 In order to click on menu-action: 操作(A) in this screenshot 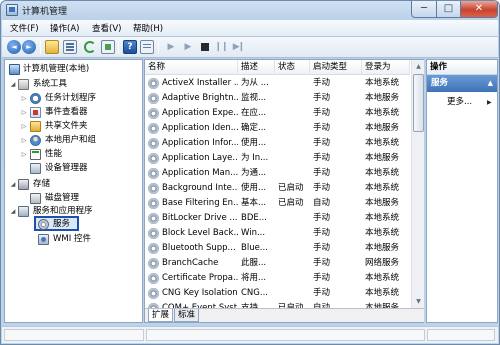, I will do `click(64, 28)`.